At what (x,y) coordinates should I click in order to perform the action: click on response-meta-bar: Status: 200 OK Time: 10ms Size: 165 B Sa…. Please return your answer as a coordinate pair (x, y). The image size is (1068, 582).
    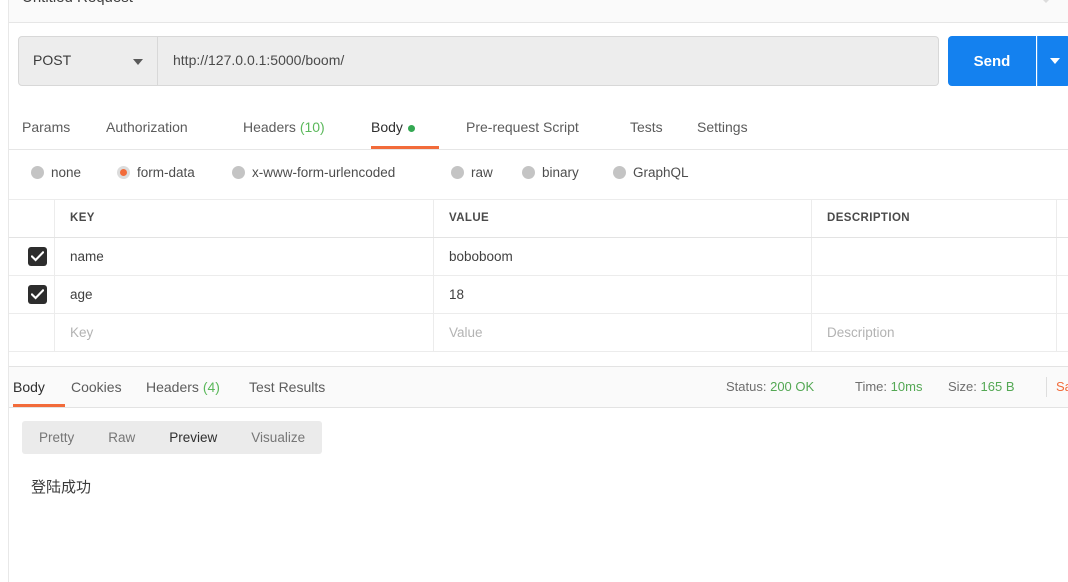
    Looking at the image, I should click on (538, 387).